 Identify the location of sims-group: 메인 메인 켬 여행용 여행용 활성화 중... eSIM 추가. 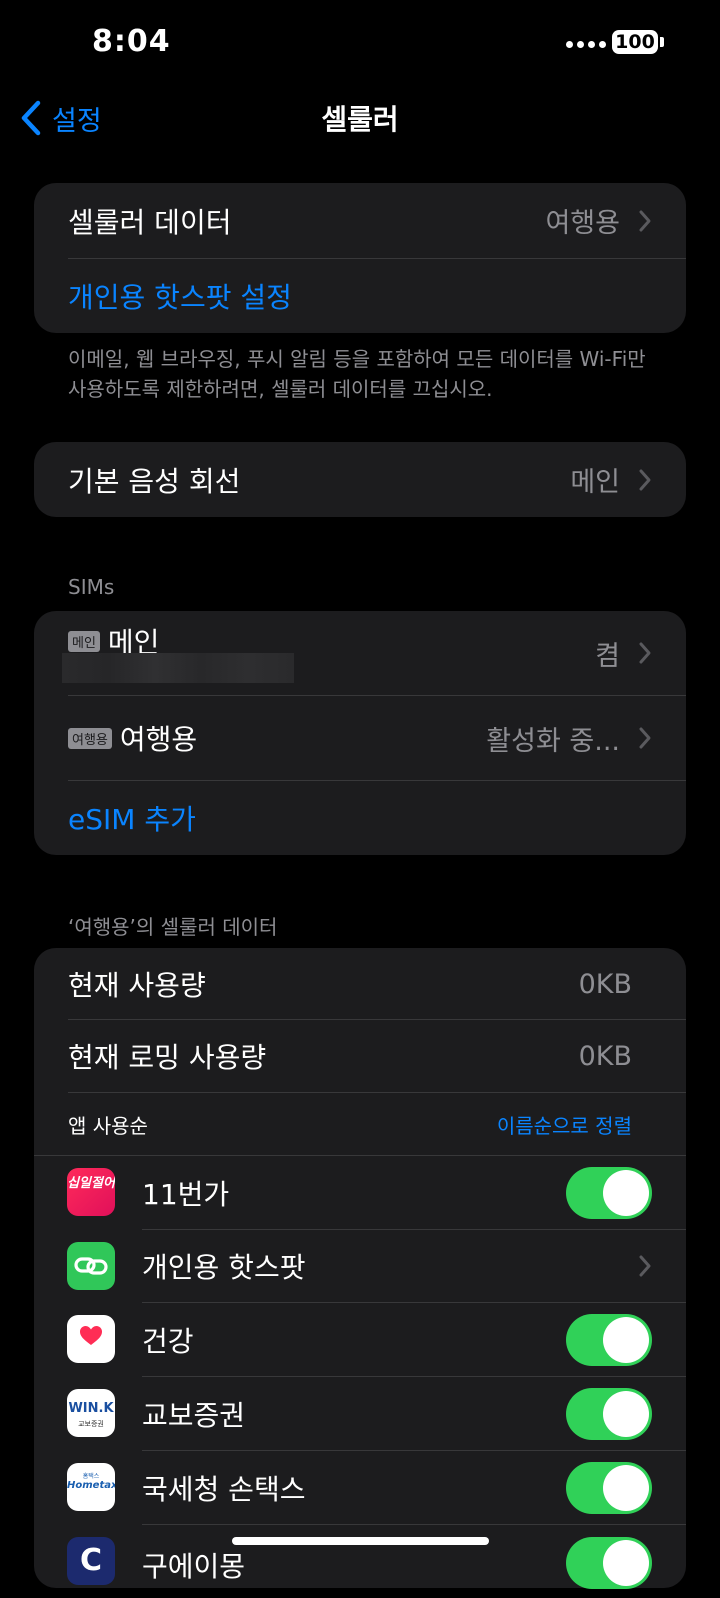
(360, 733).